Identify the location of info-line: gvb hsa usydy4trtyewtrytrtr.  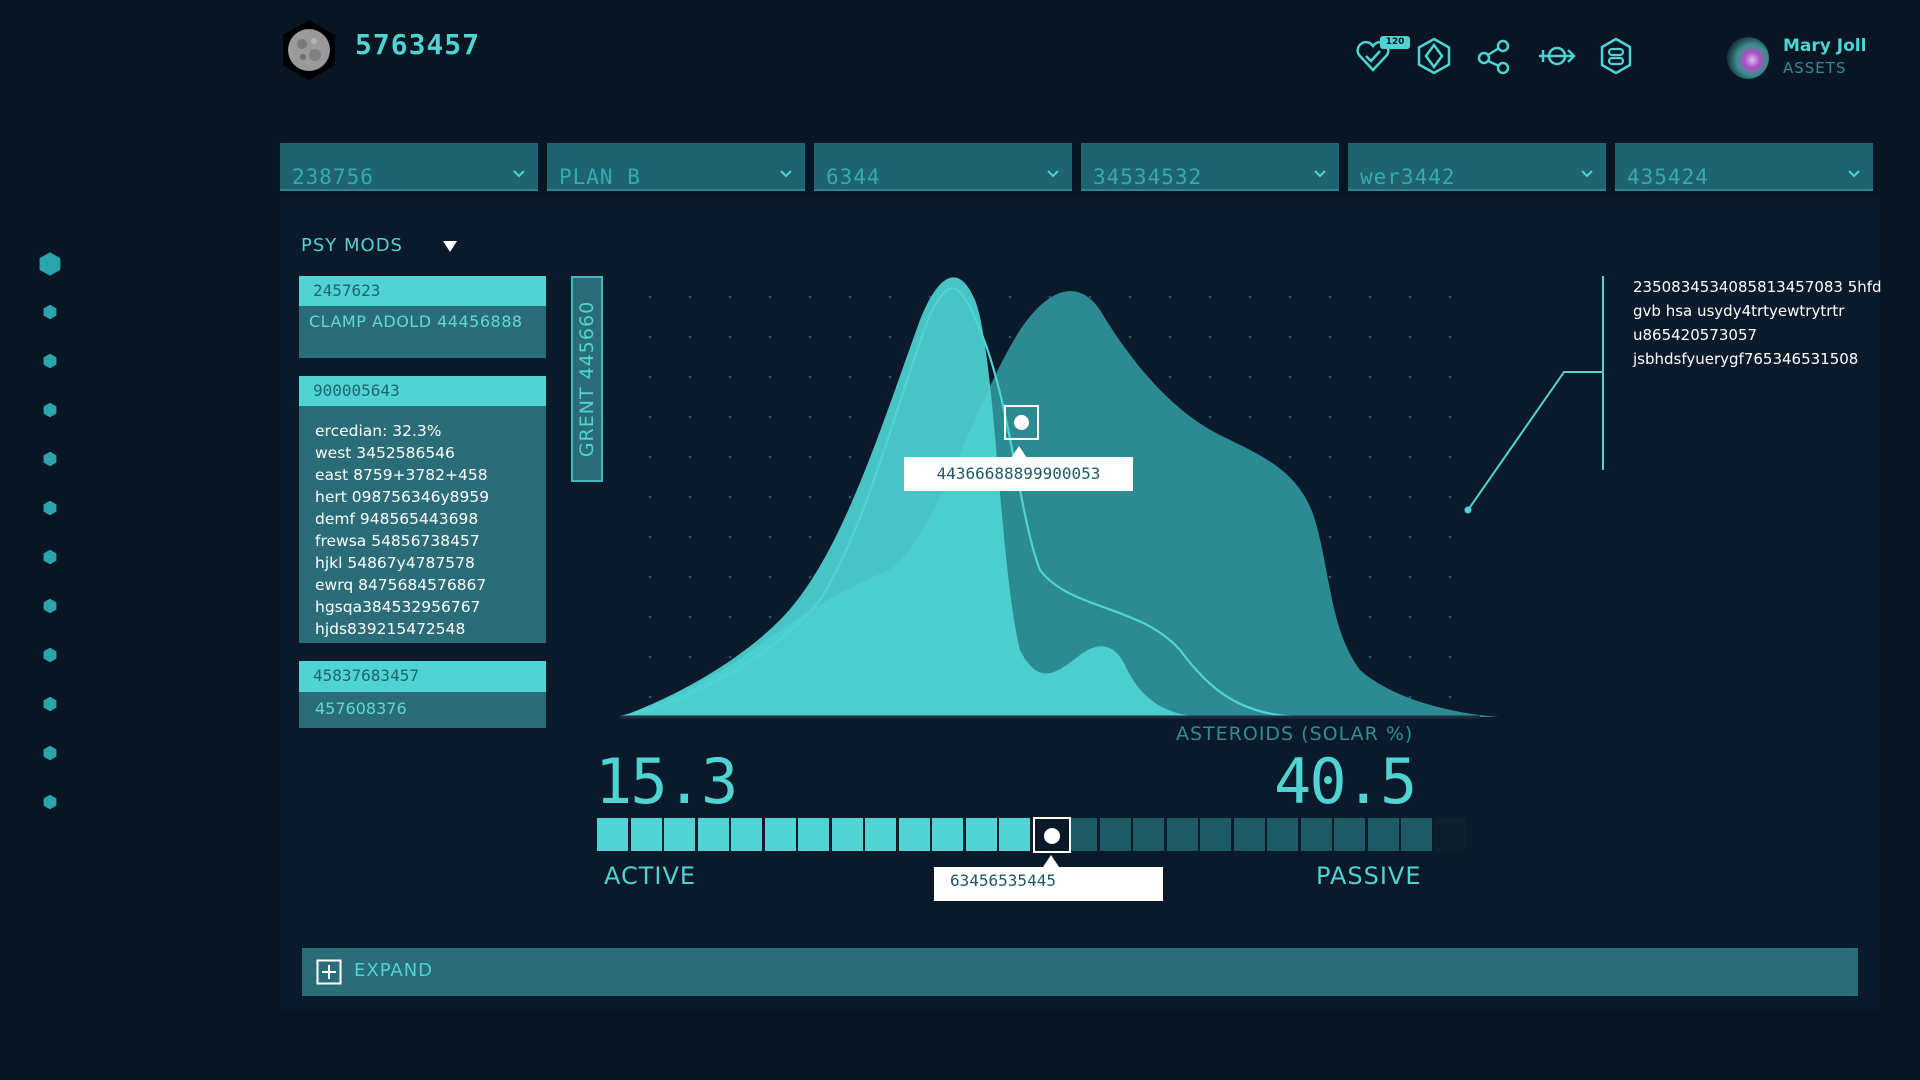
(1739, 311).